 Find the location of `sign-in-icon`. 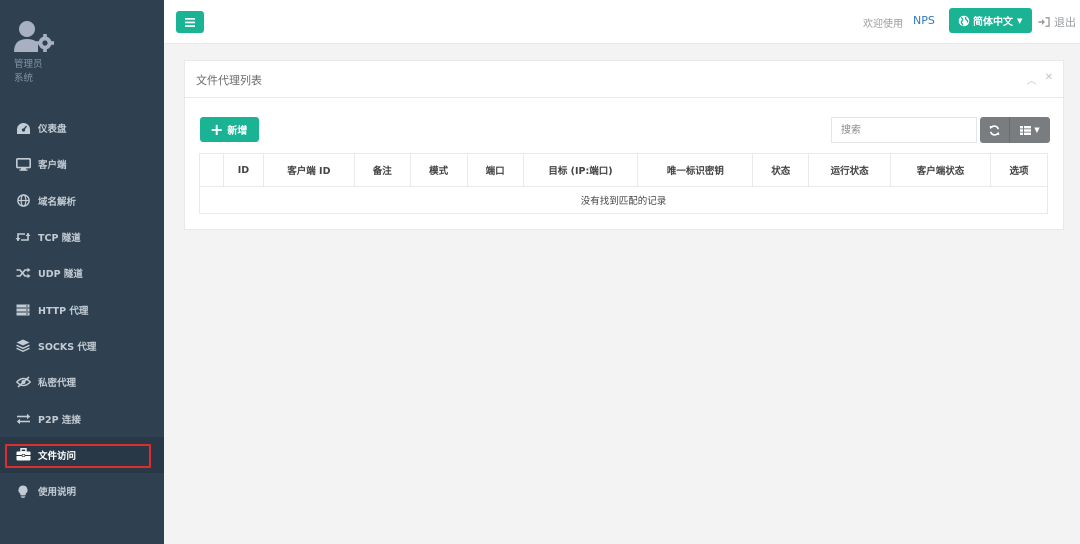

sign-in-icon is located at coordinates (1044, 22).